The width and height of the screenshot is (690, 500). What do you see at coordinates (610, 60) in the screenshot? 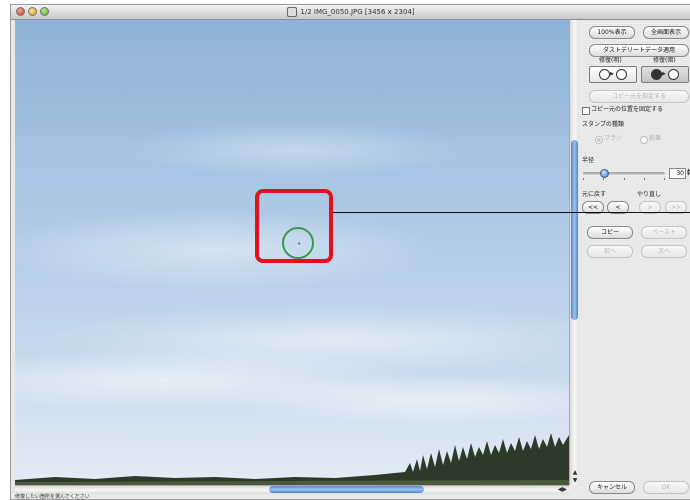
I see `repair-light-label: 修復(明)` at bounding box center [610, 60].